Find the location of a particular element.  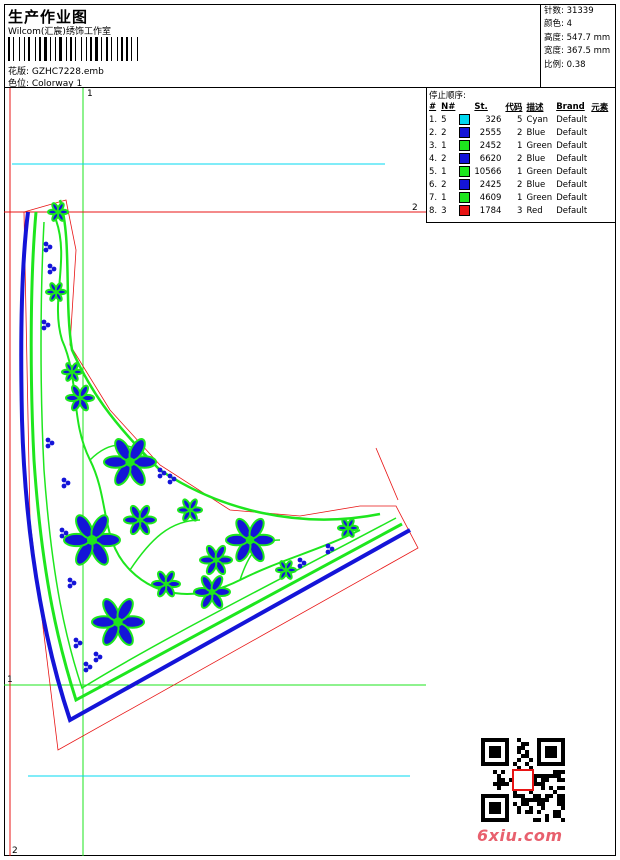

flower-motif is located at coordinates (140, 520).